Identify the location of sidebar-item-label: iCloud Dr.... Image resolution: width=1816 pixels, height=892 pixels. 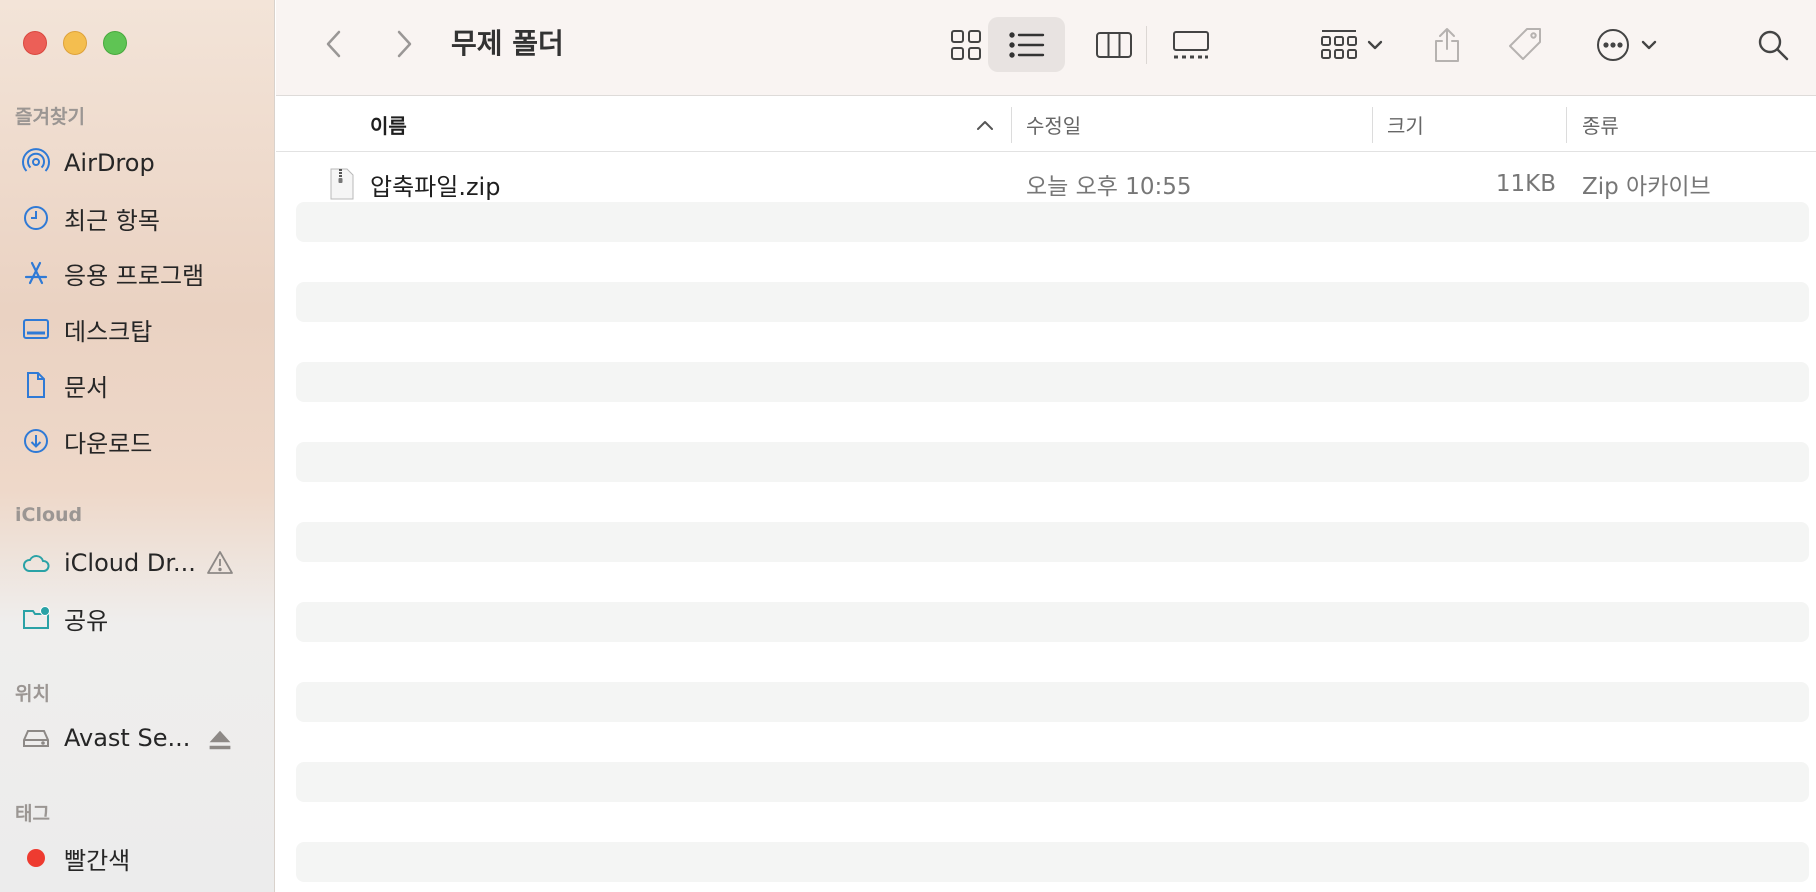
(130, 563).